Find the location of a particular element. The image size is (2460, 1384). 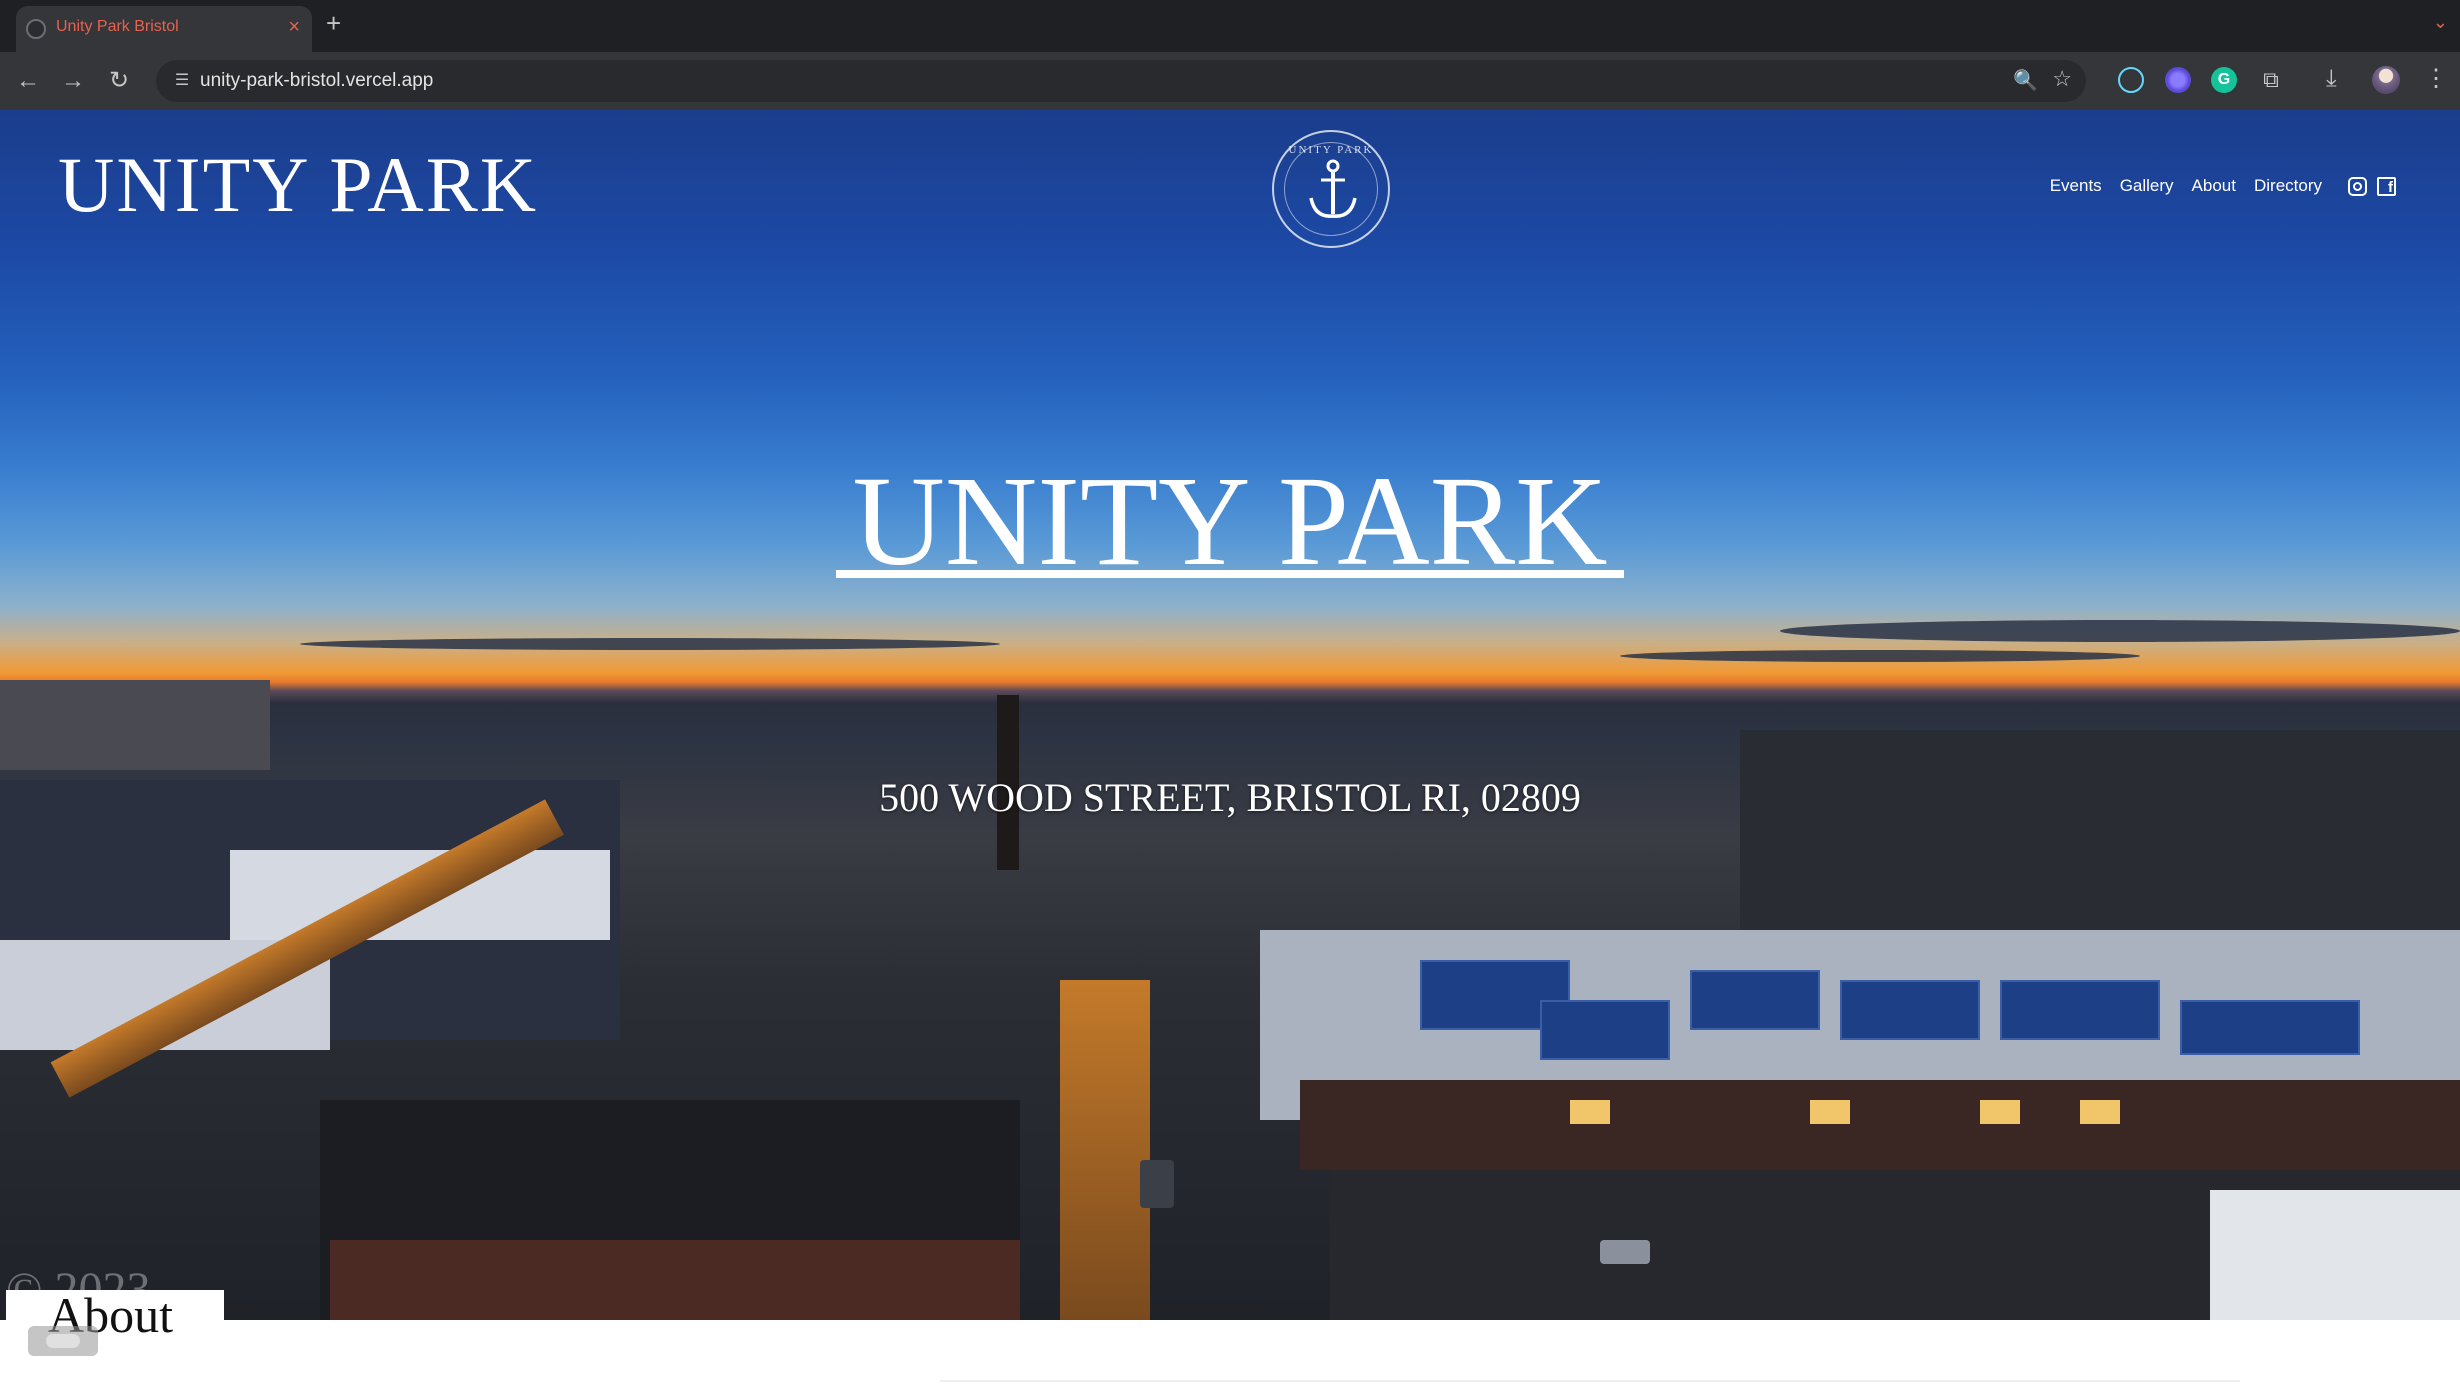

grammarly-extension-icon: G is located at coordinates (2224, 80).